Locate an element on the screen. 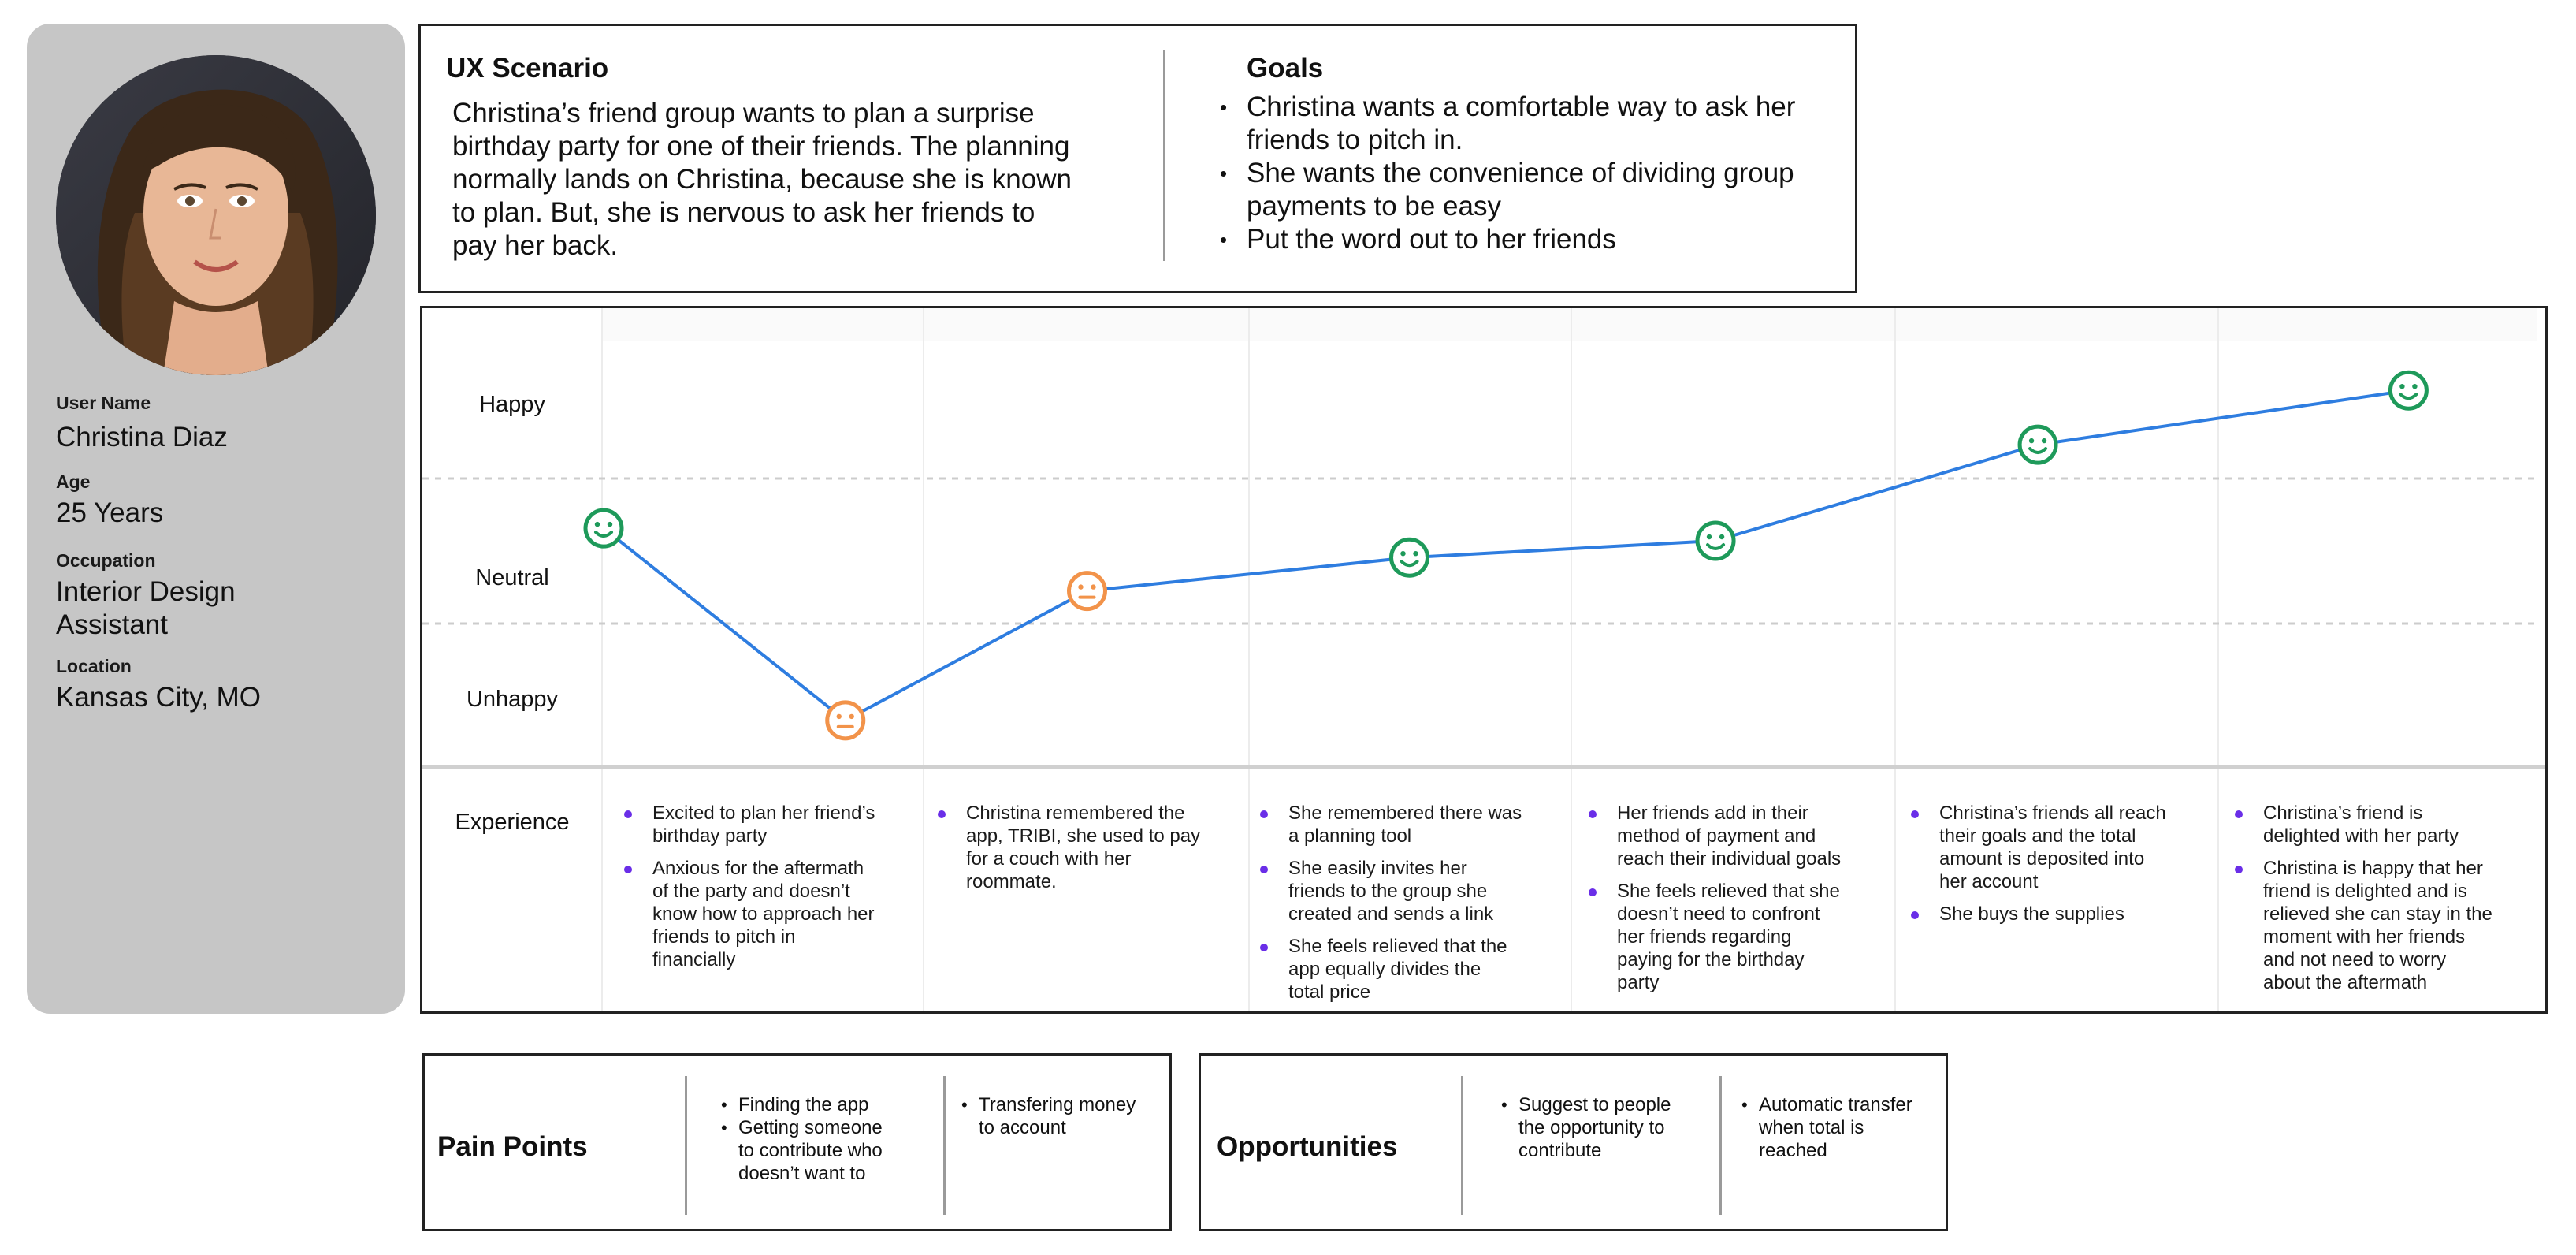 The height and width of the screenshot is (1255, 2576). experience-item: She remembered there was a planning tool is located at coordinates (1402, 824).